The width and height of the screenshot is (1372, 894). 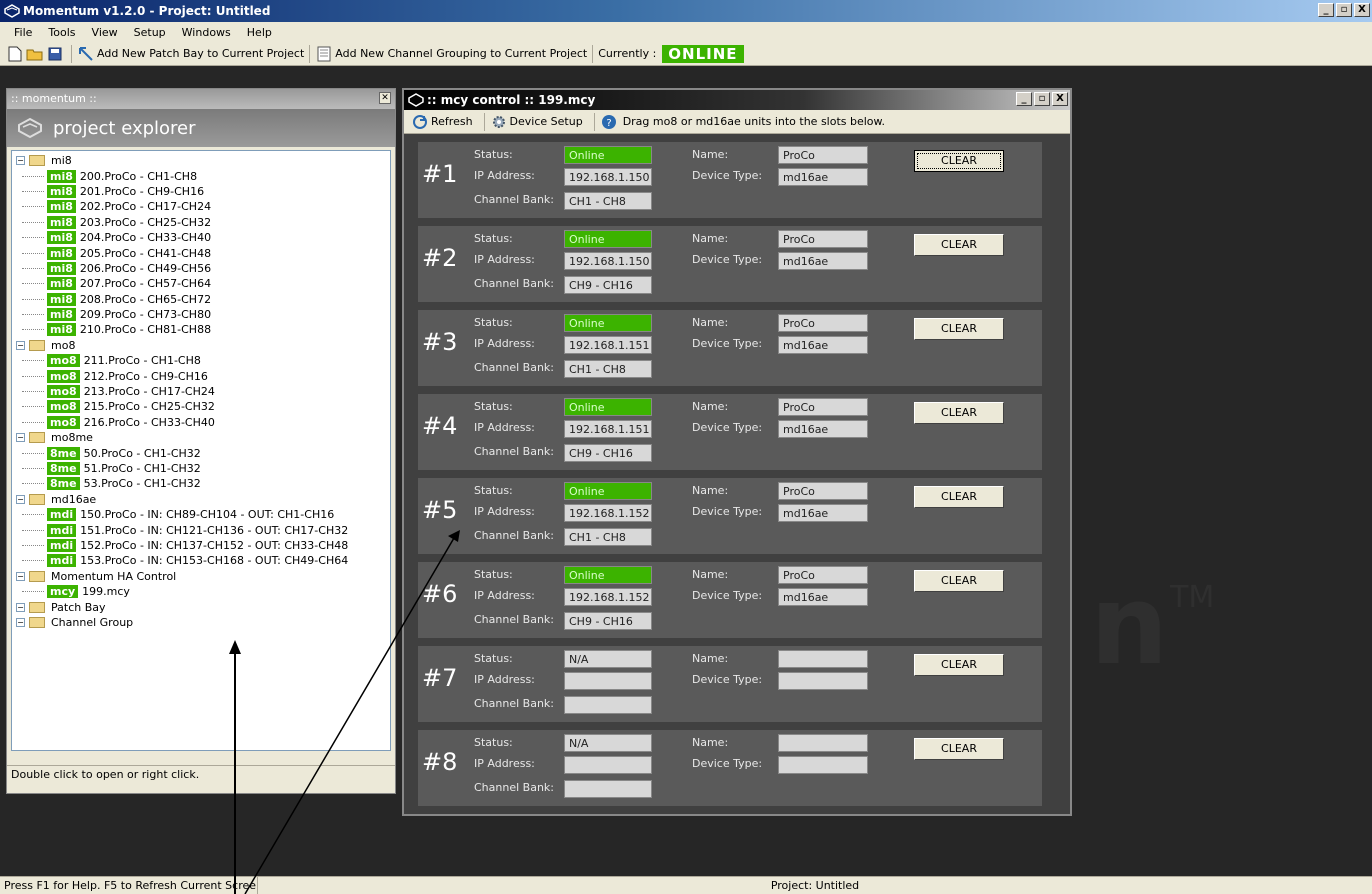 What do you see at coordinates (608, 323) in the screenshot?
I see `status-field: Online` at bounding box center [608, 323].